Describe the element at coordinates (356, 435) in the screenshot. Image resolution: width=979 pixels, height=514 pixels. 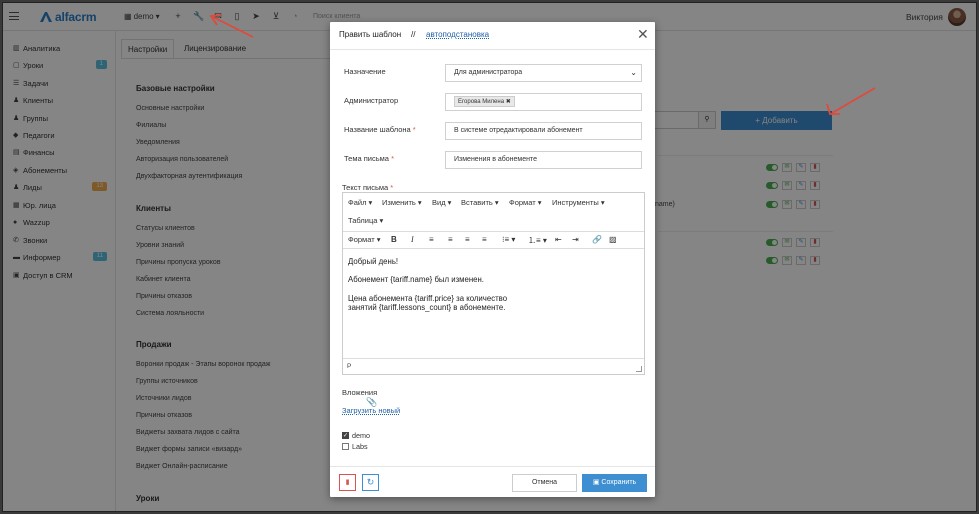
I see `branch-checkbox-demo: ✓ demo` at that location.